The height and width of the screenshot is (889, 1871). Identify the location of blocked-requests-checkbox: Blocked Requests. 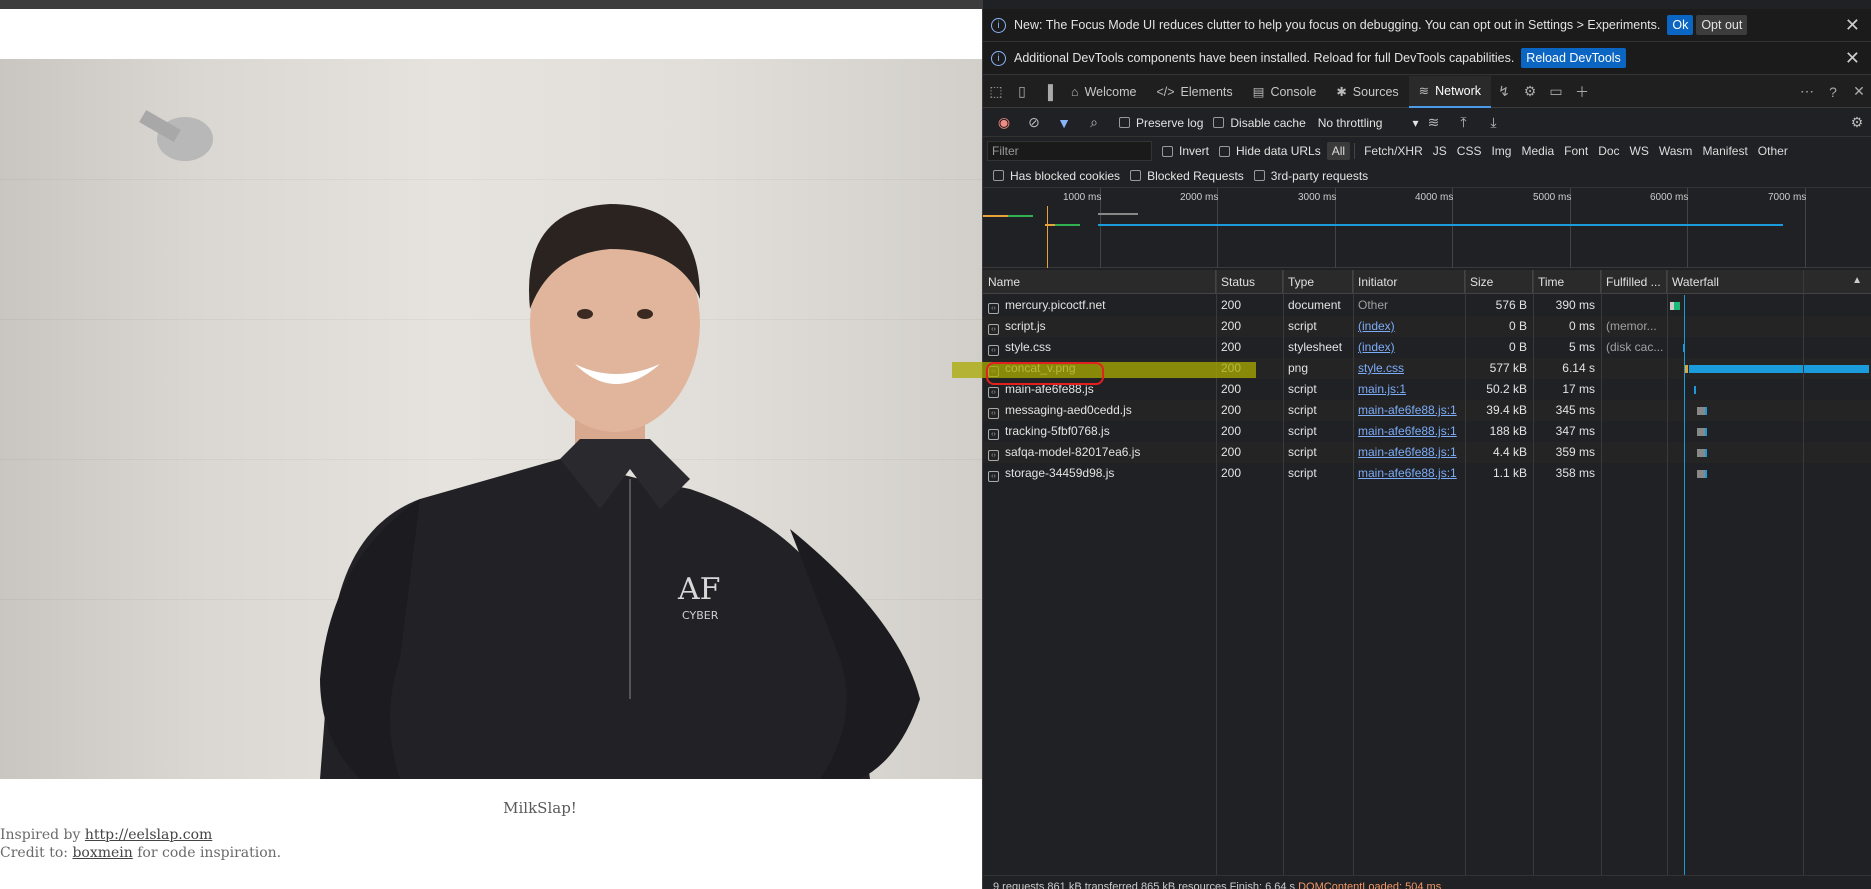
(1187, 176).